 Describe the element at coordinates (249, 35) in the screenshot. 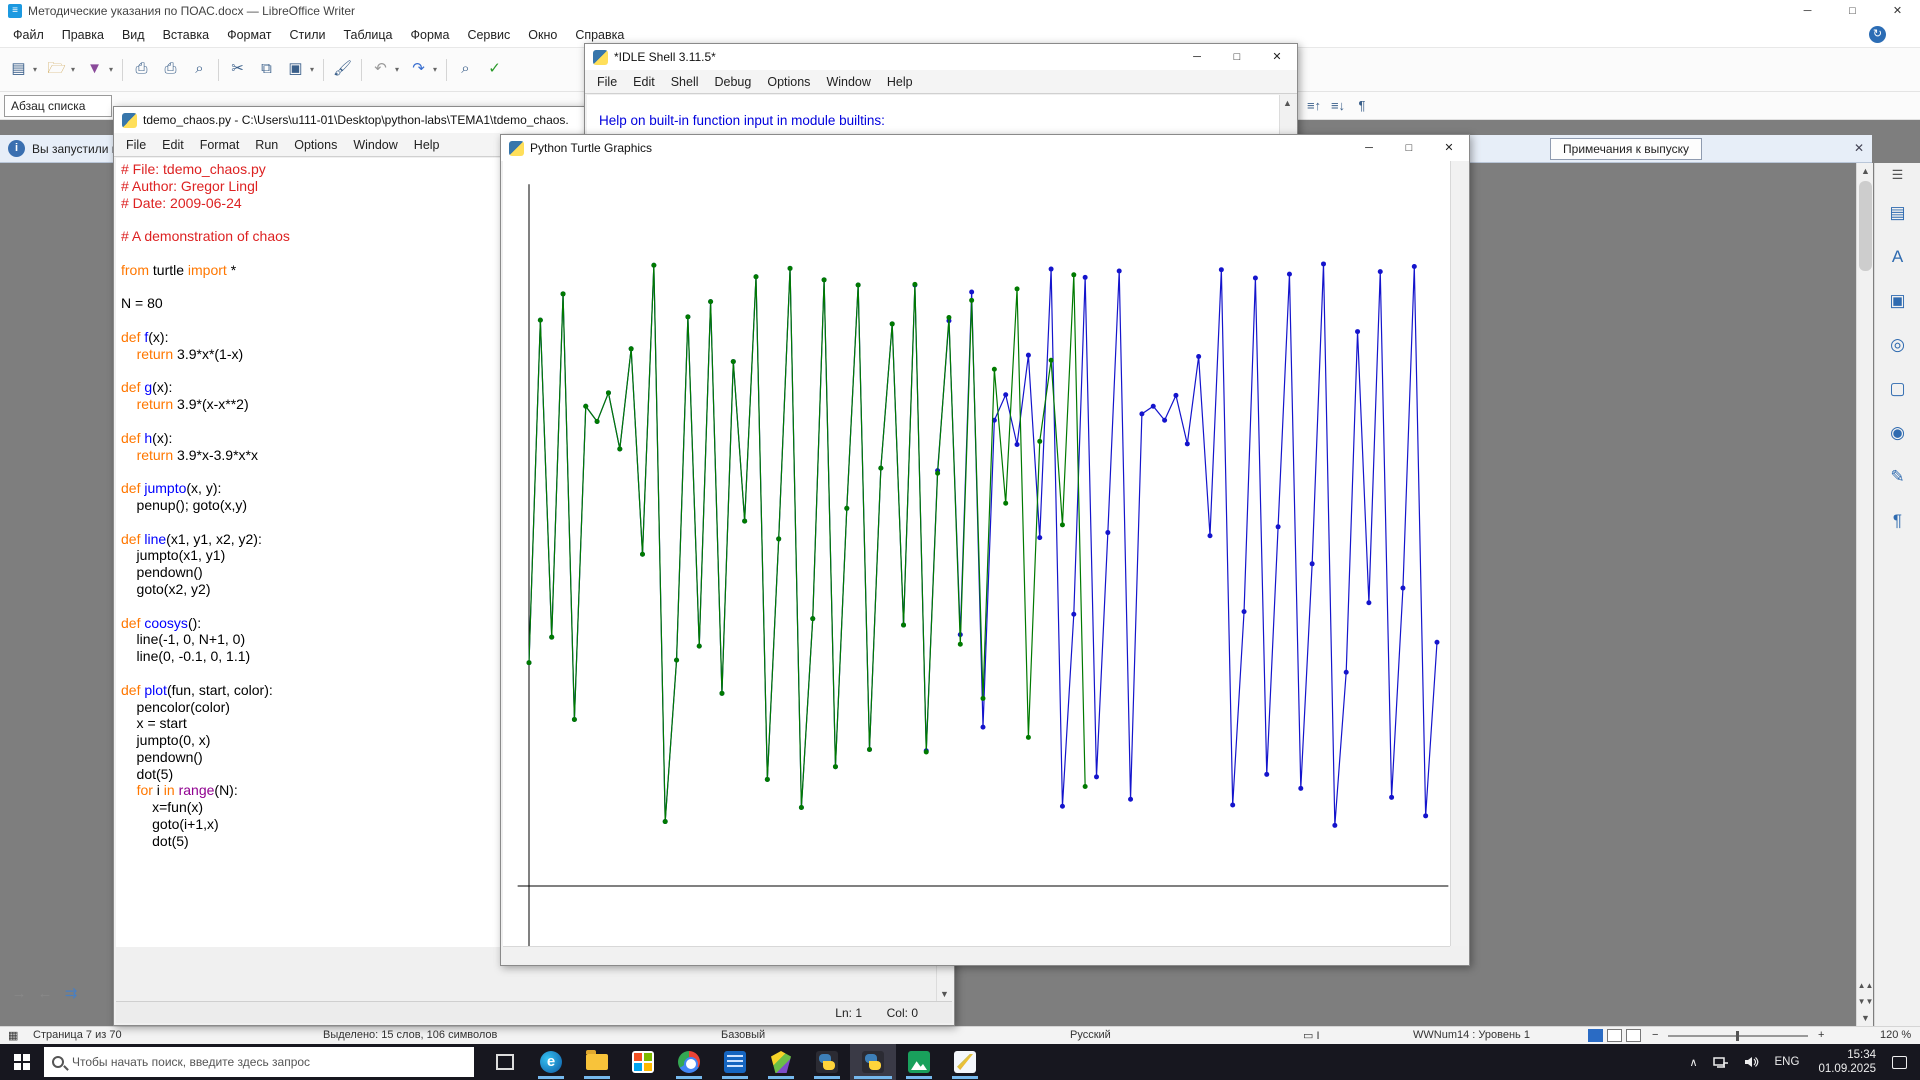

I see `menu-формат: Формат` at that location.